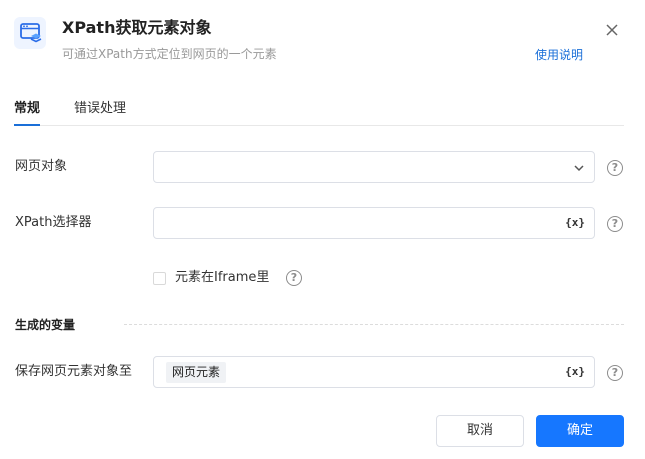 Image resolution: width=645 pixels, height=459 pixels. Describe the element at coordinates (196, 372) in the screenshot. I see `variable-tag: 网页元素` at that location.